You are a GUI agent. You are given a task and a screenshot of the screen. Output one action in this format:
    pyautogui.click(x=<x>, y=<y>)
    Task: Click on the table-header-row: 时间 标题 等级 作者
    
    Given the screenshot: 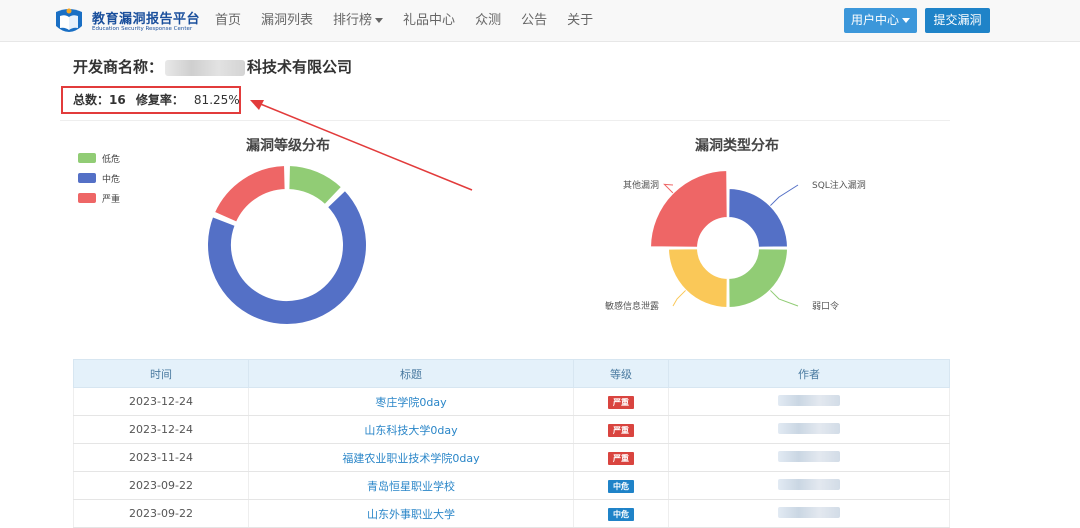 What is the action you would take?
    pyautogui.click(x=511, y=373)
    